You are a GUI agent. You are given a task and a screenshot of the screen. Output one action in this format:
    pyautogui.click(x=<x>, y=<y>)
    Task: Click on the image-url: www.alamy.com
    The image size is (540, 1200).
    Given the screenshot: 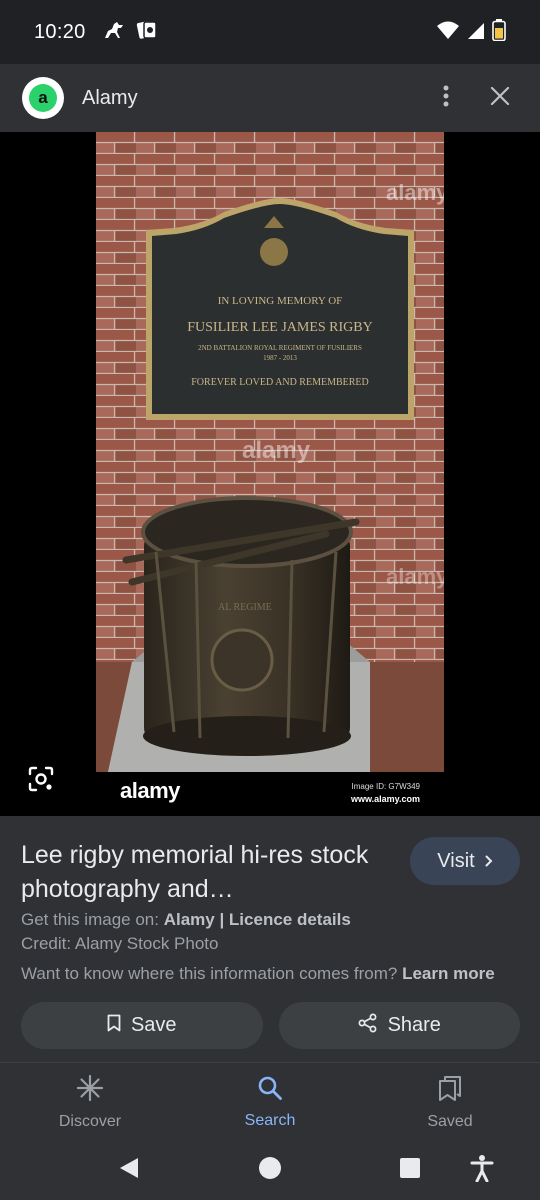 What is the action you would take?
    pyautogui.click(x=385, y=799)
    